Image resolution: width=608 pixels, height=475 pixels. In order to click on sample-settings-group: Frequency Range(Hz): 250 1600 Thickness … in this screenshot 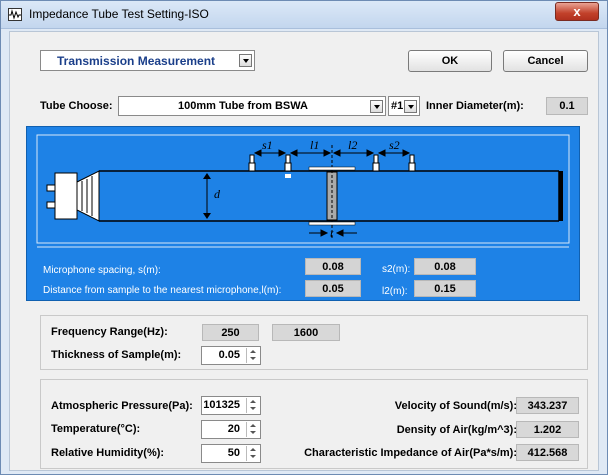, I will do `click(314, 342)`.